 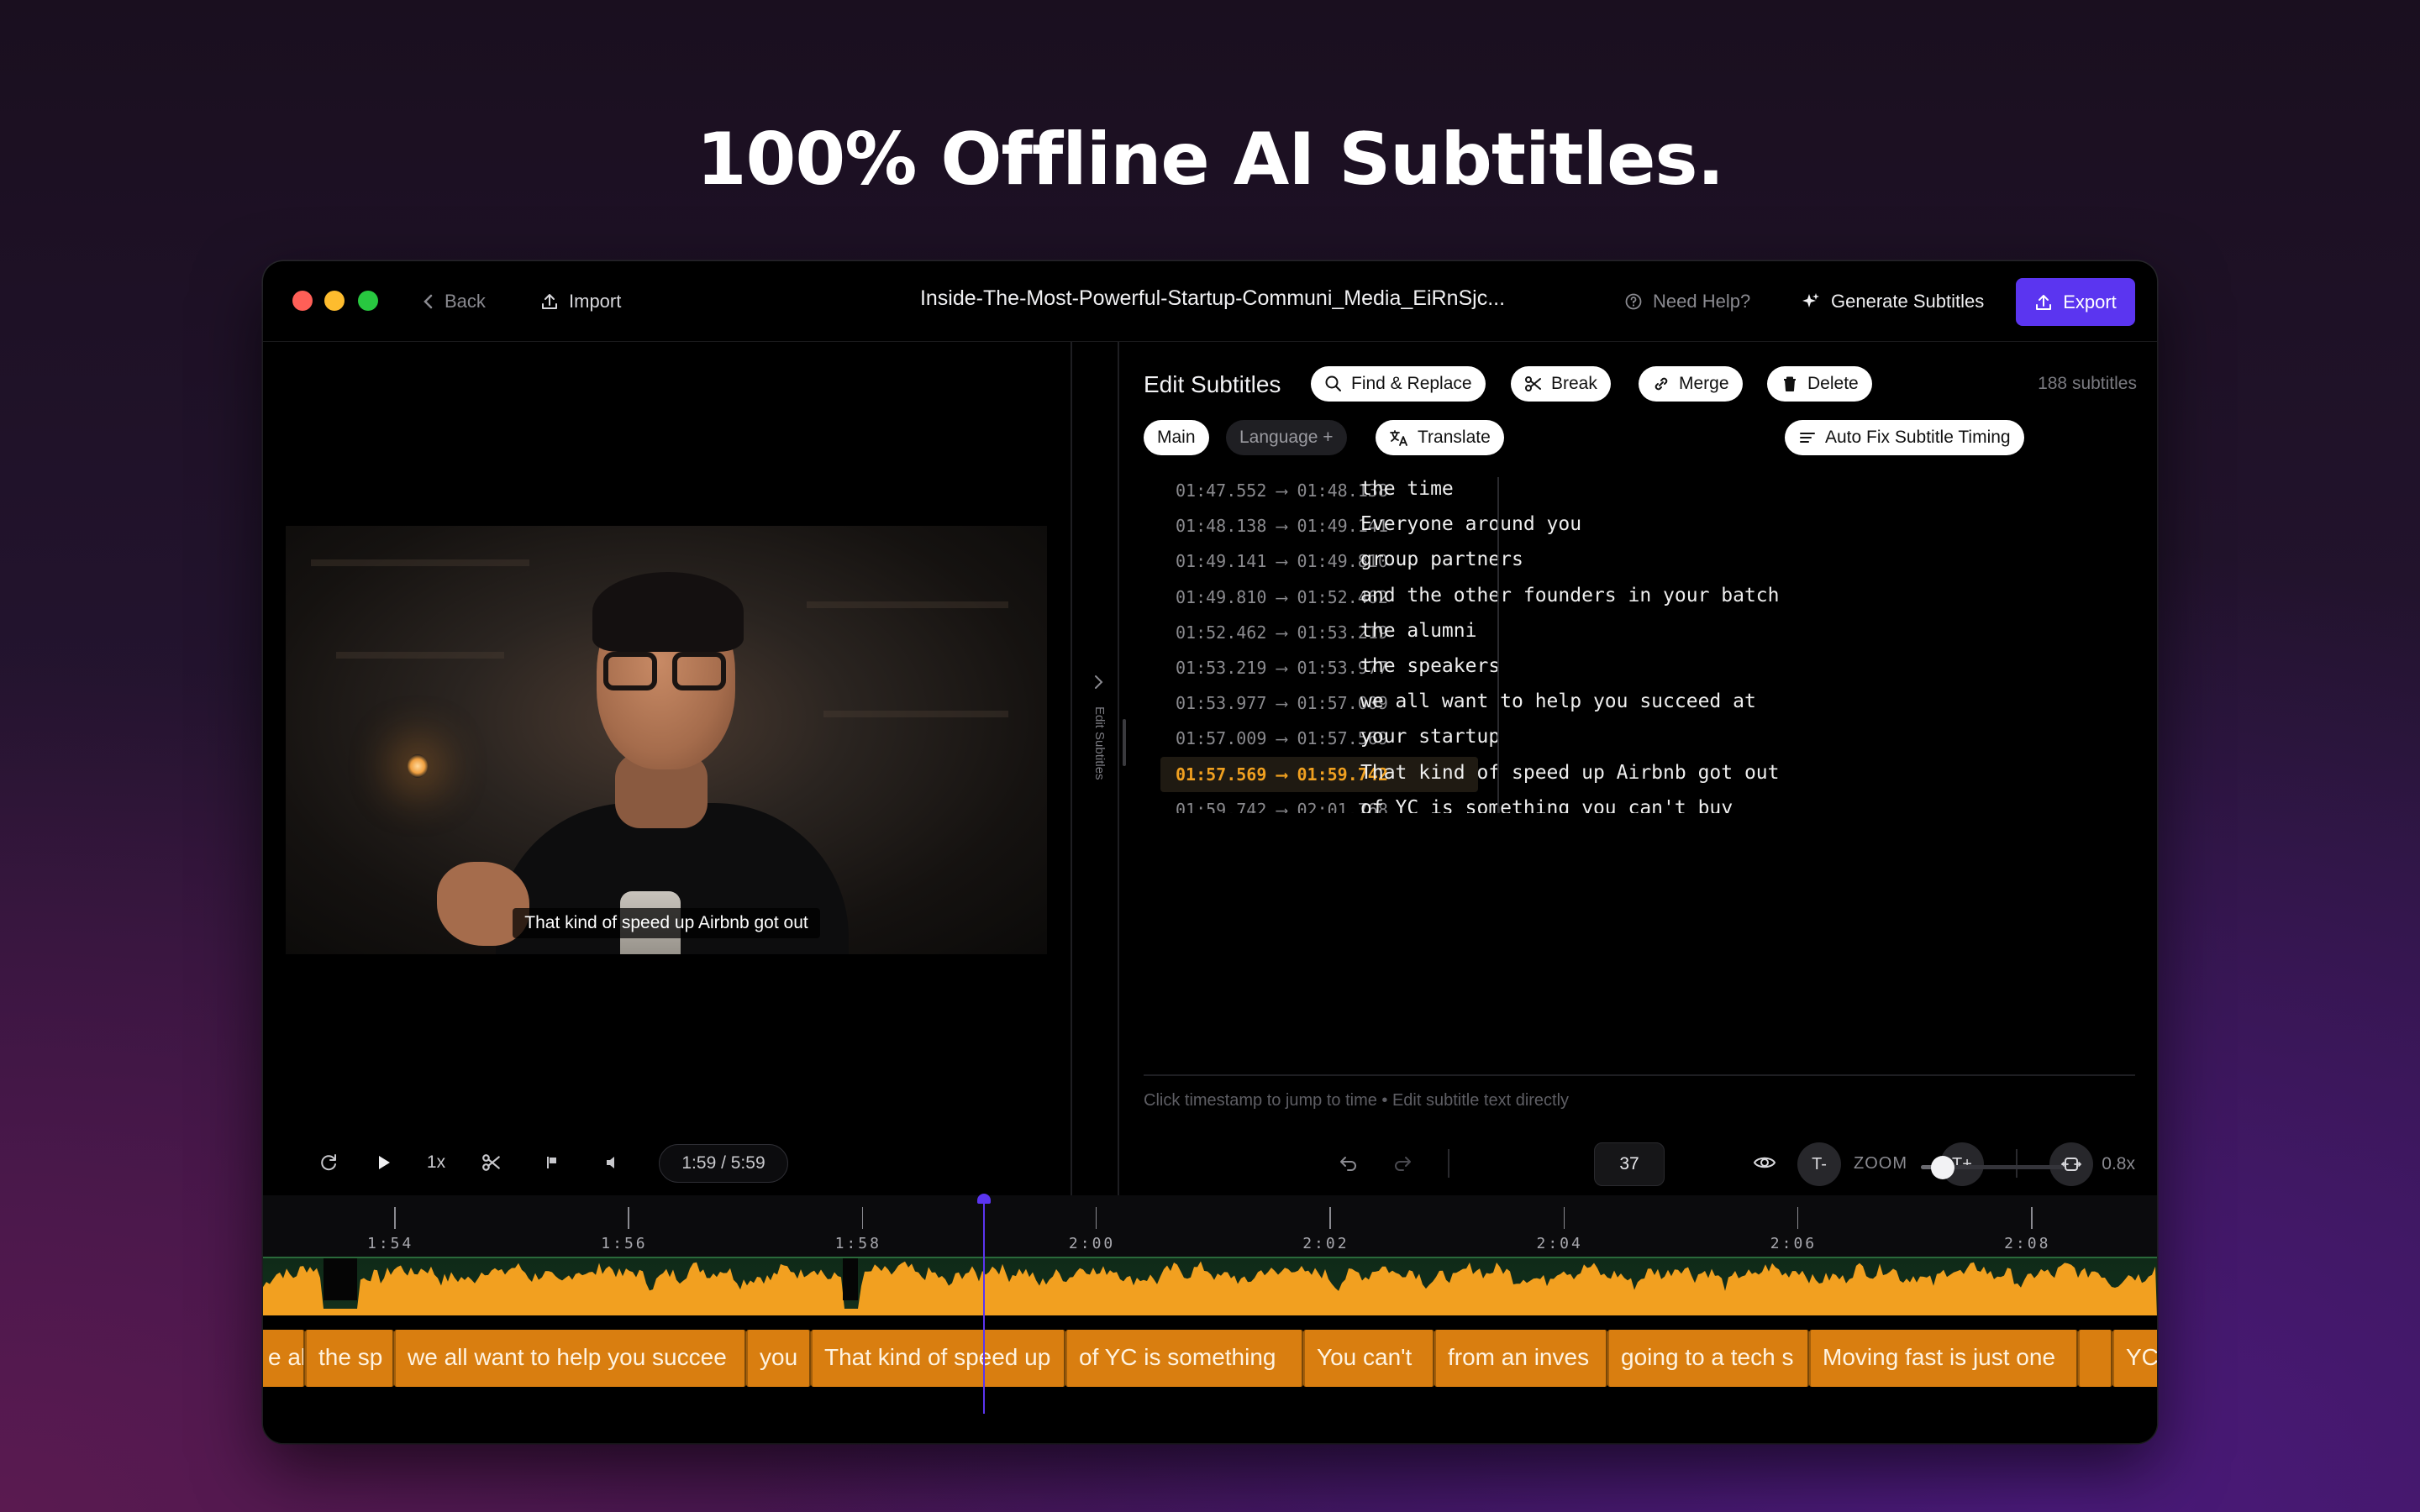 What do you see at coordinates (1794, 1243) in the screenshot?
I see `ruler-tick-label: 2:06` at bounding box center [1794, 1243].